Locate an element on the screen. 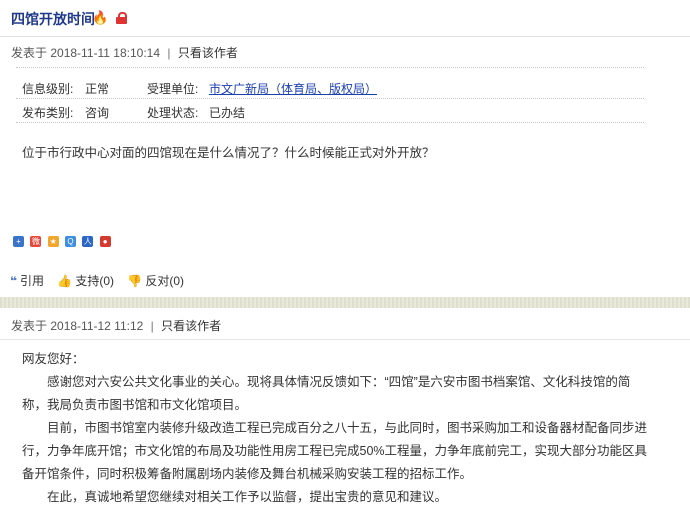 This screenshot has height=522, width=690. share-weibo-icon: 微 is located at coordinates (36, 241).